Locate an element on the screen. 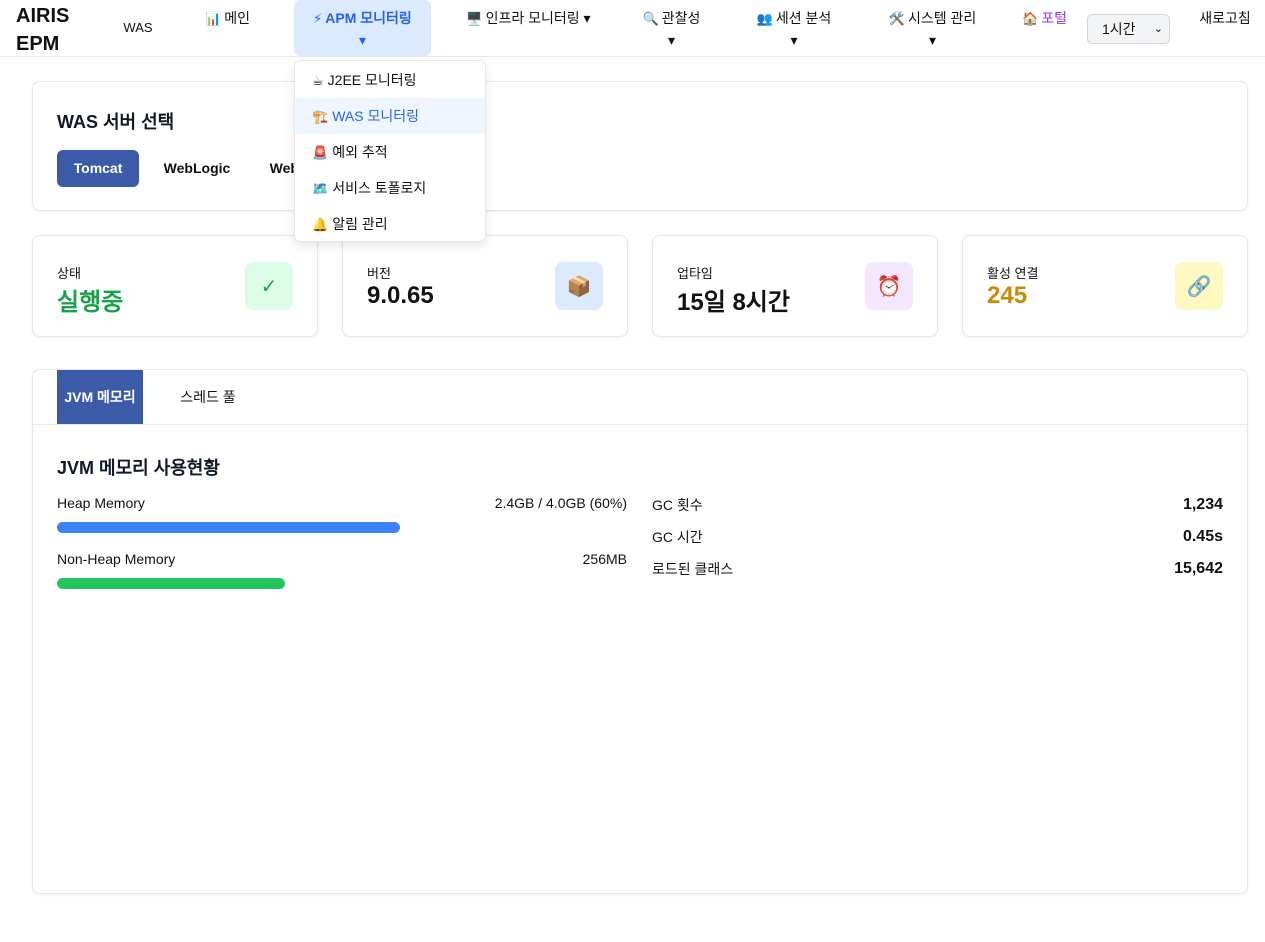 Image resolution: width=1265 pixels, height=942 pixels. nonheap-value: 256MB is located at coordinates (604, 559).